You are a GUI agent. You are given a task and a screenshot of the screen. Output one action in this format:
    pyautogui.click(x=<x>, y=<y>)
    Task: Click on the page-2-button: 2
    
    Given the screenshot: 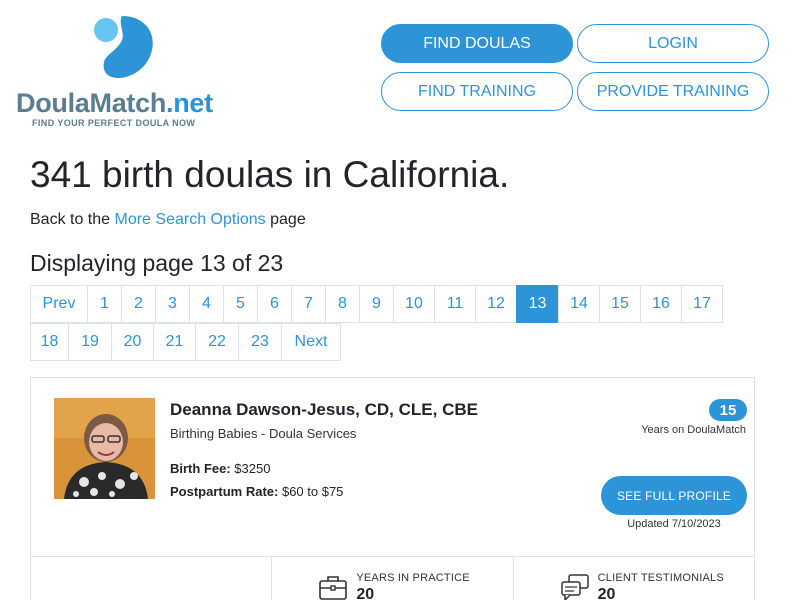 What is the action you would take?
    pyautogui.click(x=138, y=304)
    